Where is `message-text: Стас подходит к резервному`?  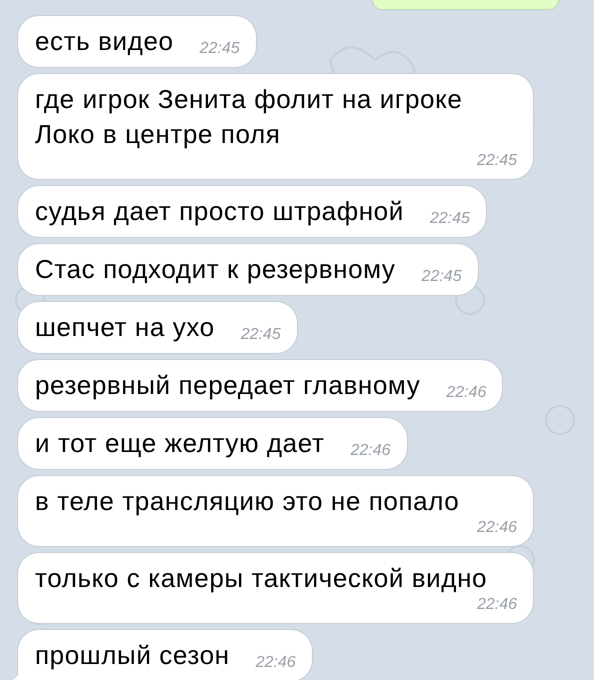
message-text: Стас подходит к резервному is located at coordinates (215, 269).